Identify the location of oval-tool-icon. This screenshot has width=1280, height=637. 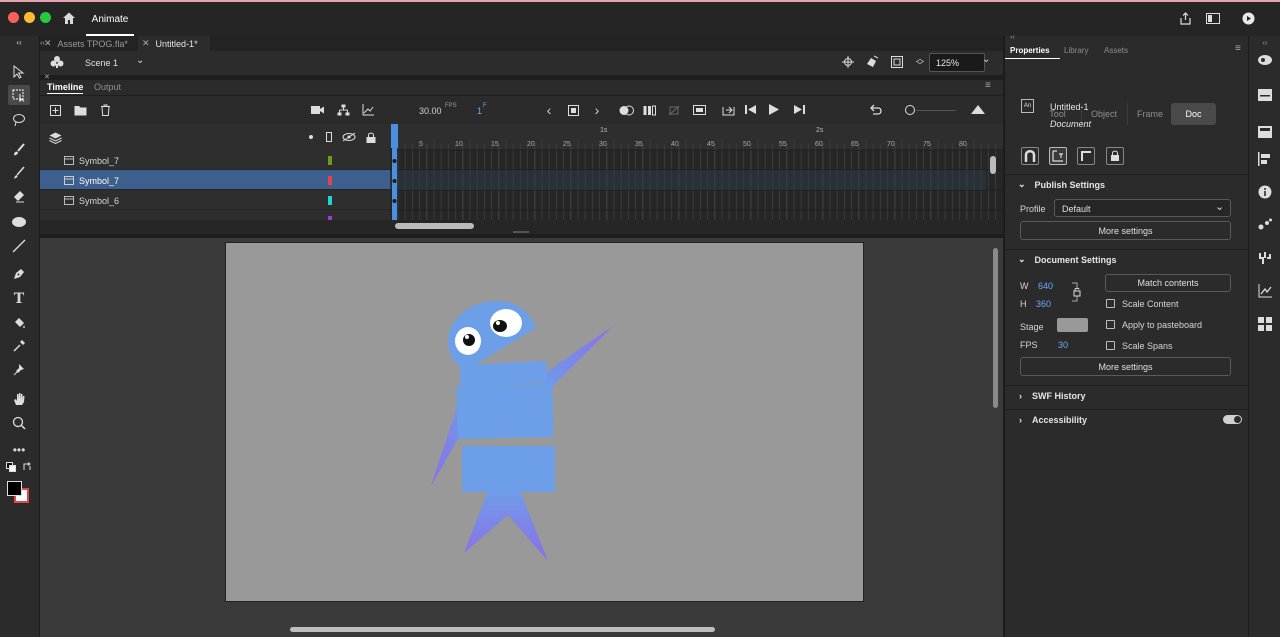
(19, 222).